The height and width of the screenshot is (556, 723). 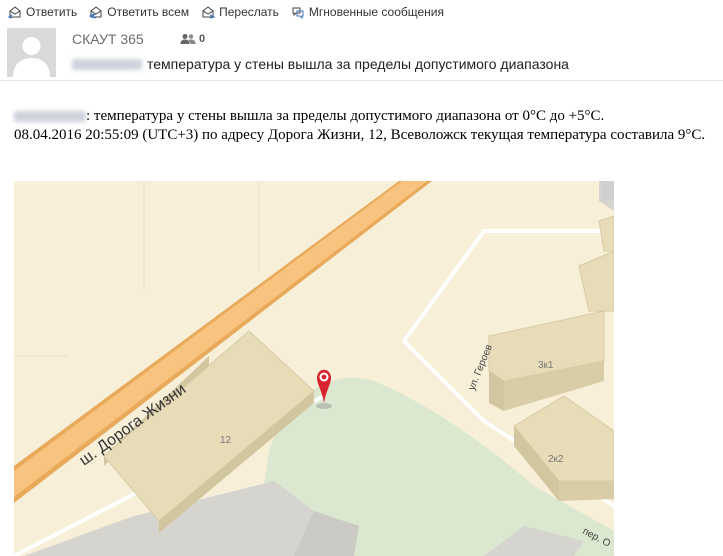 I want to click on chat-icon, so click(x=298, y=13).